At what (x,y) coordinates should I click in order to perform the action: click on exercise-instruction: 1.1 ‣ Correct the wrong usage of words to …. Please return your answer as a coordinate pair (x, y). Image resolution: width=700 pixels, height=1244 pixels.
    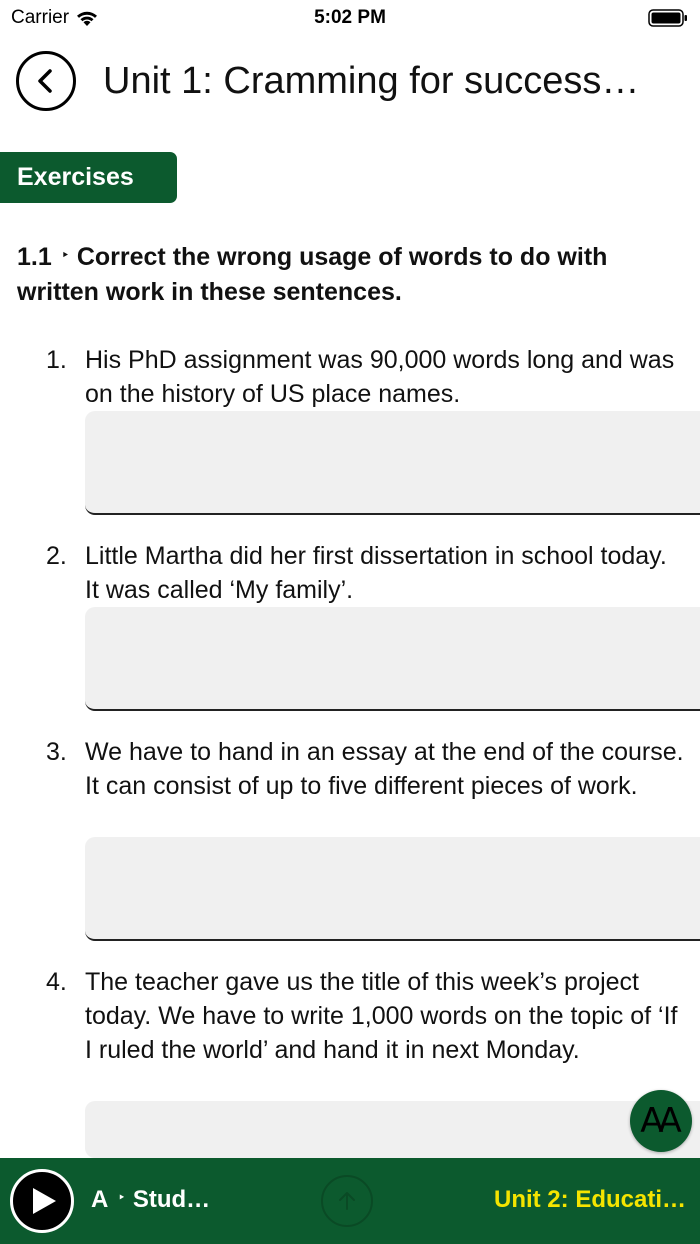
    Looking at the image, I should click on (352, 274).